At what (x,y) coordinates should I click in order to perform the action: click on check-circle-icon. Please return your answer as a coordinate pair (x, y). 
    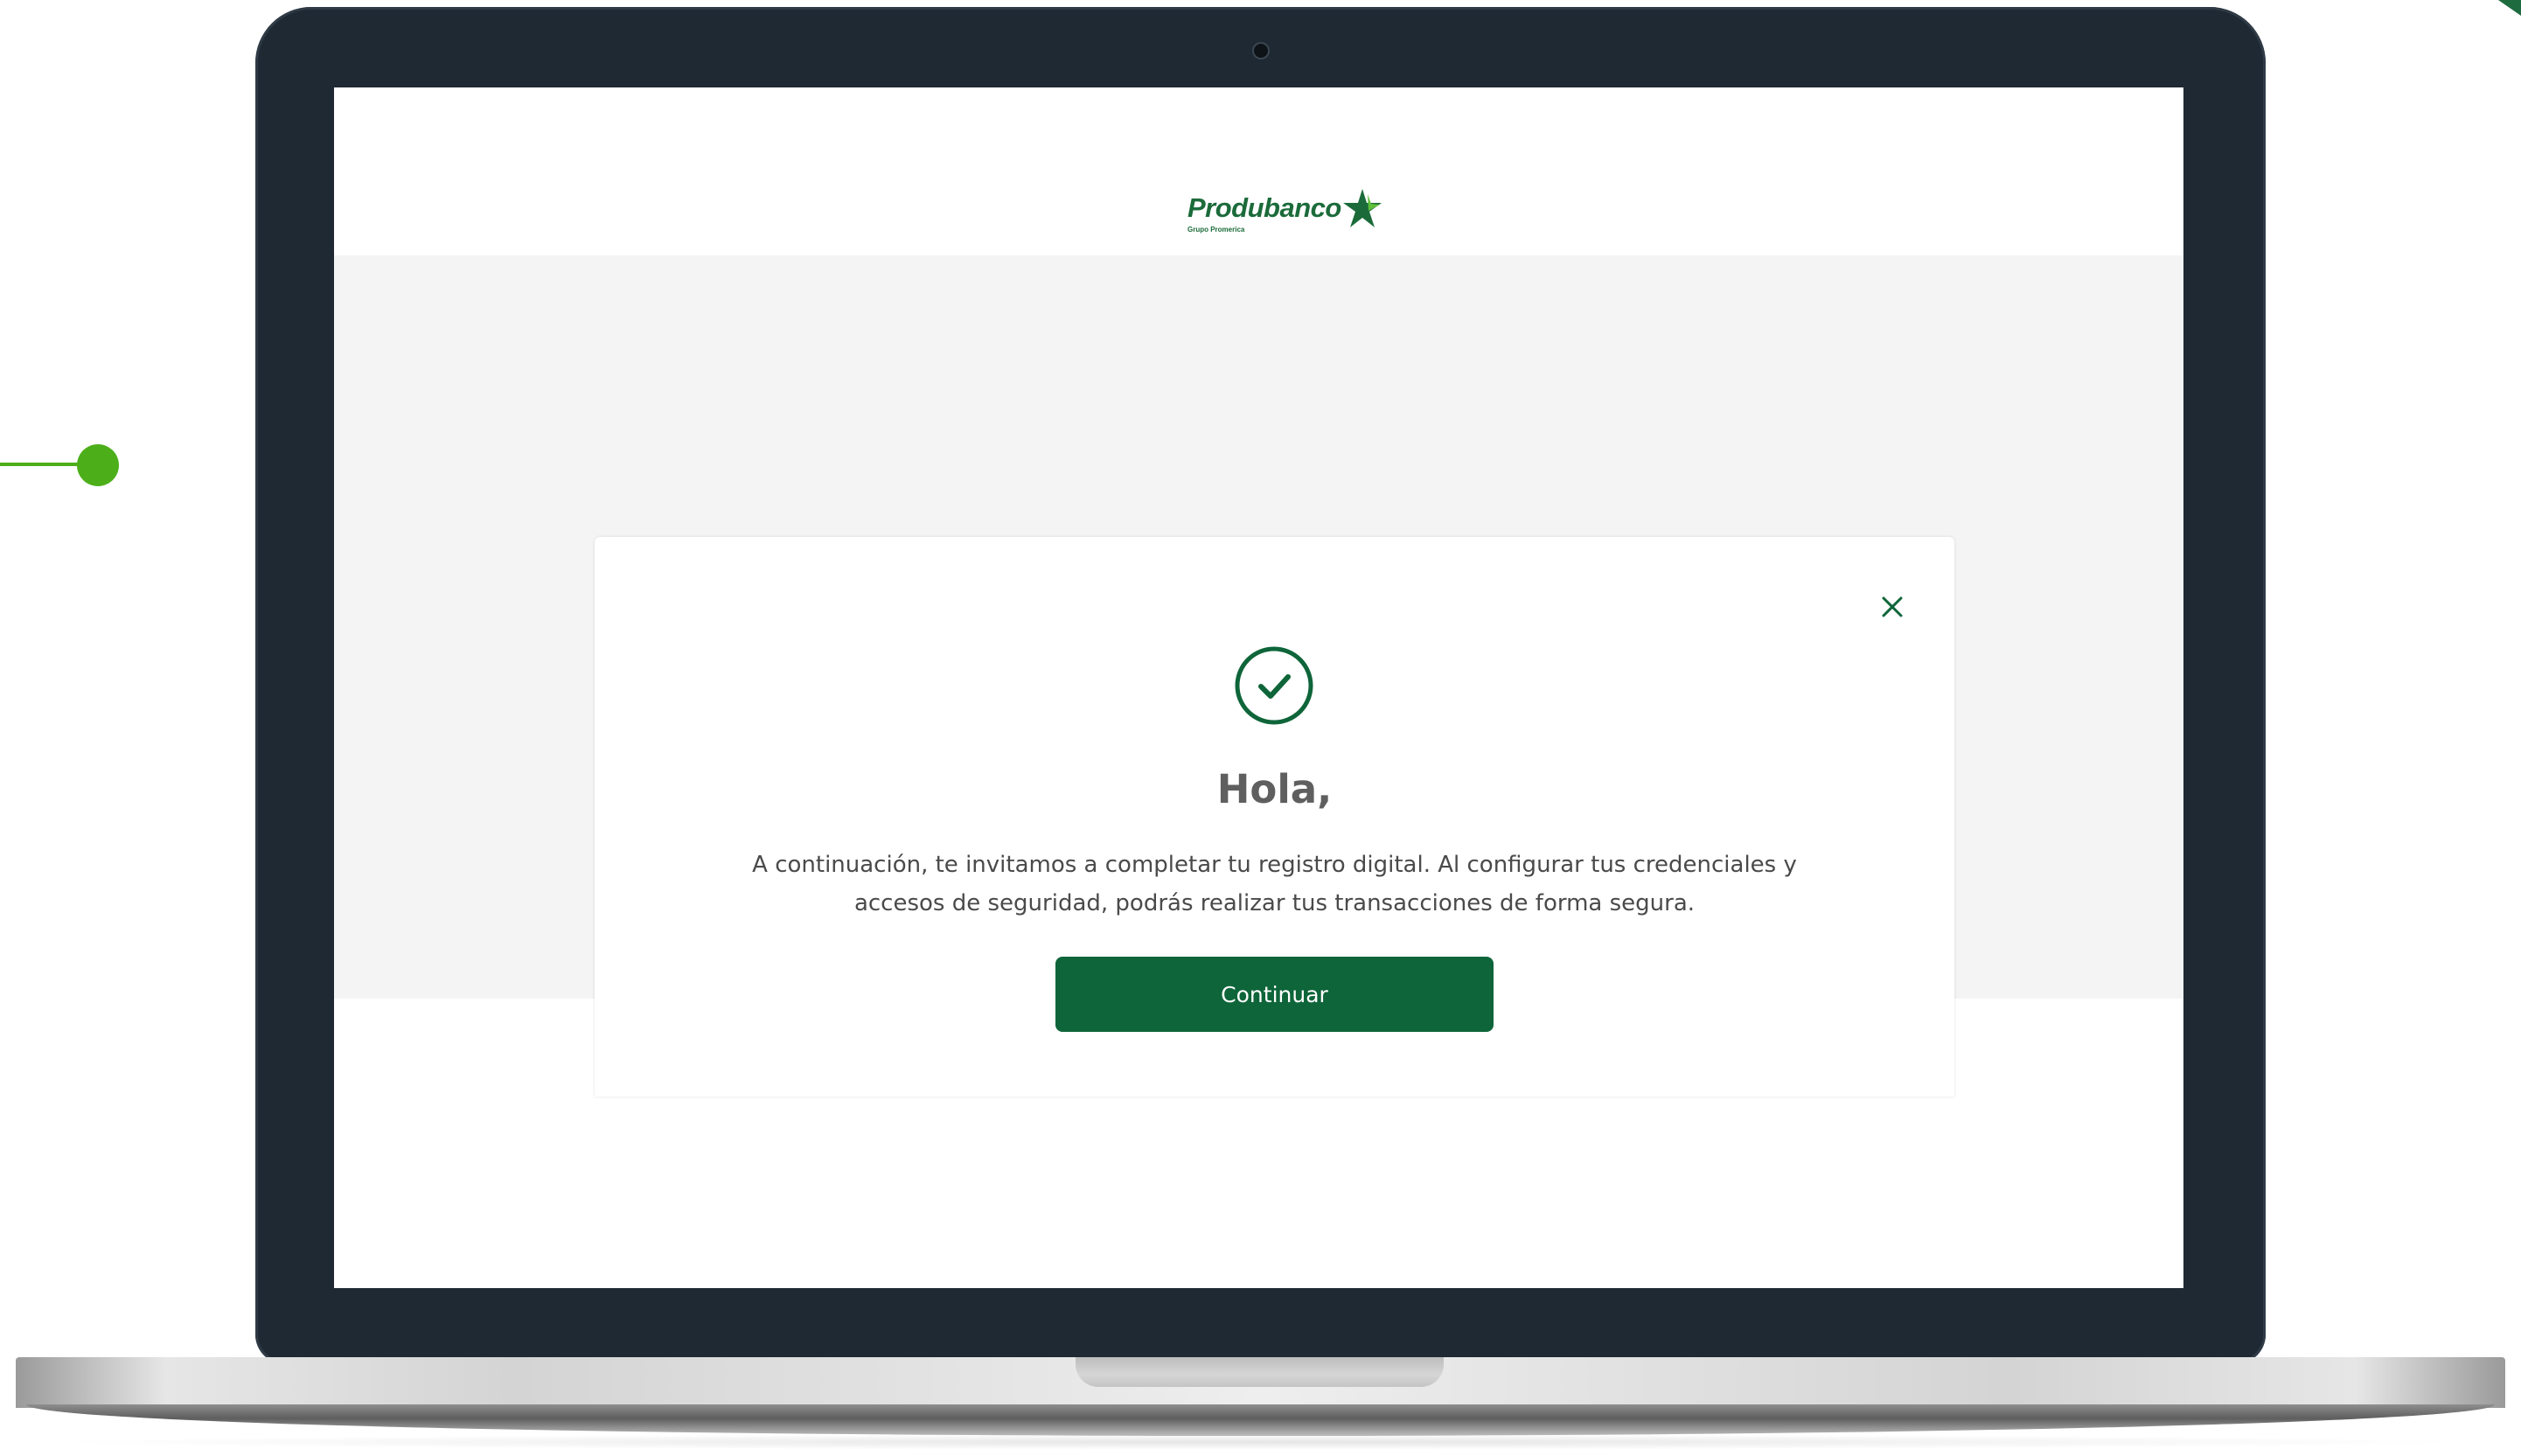
    Looking at the image, I should click on (1274, 685).